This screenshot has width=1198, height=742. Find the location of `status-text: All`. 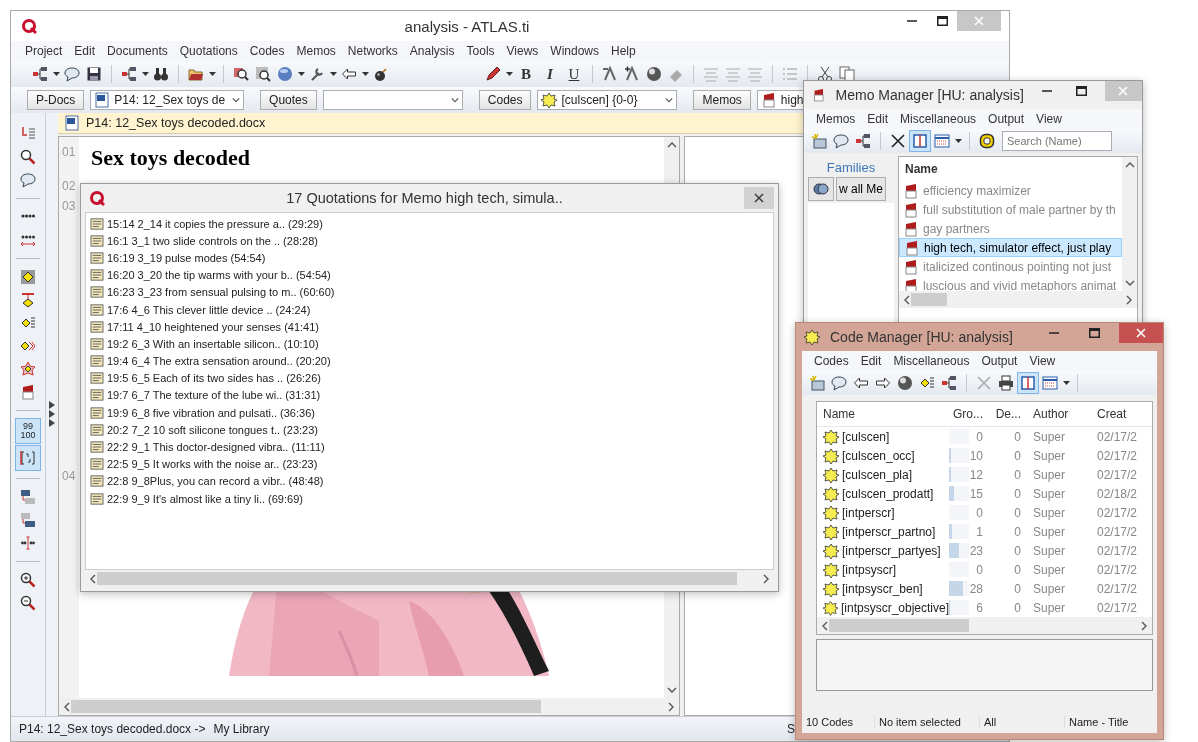

status-text: All is located at coordinates (1022, 722).